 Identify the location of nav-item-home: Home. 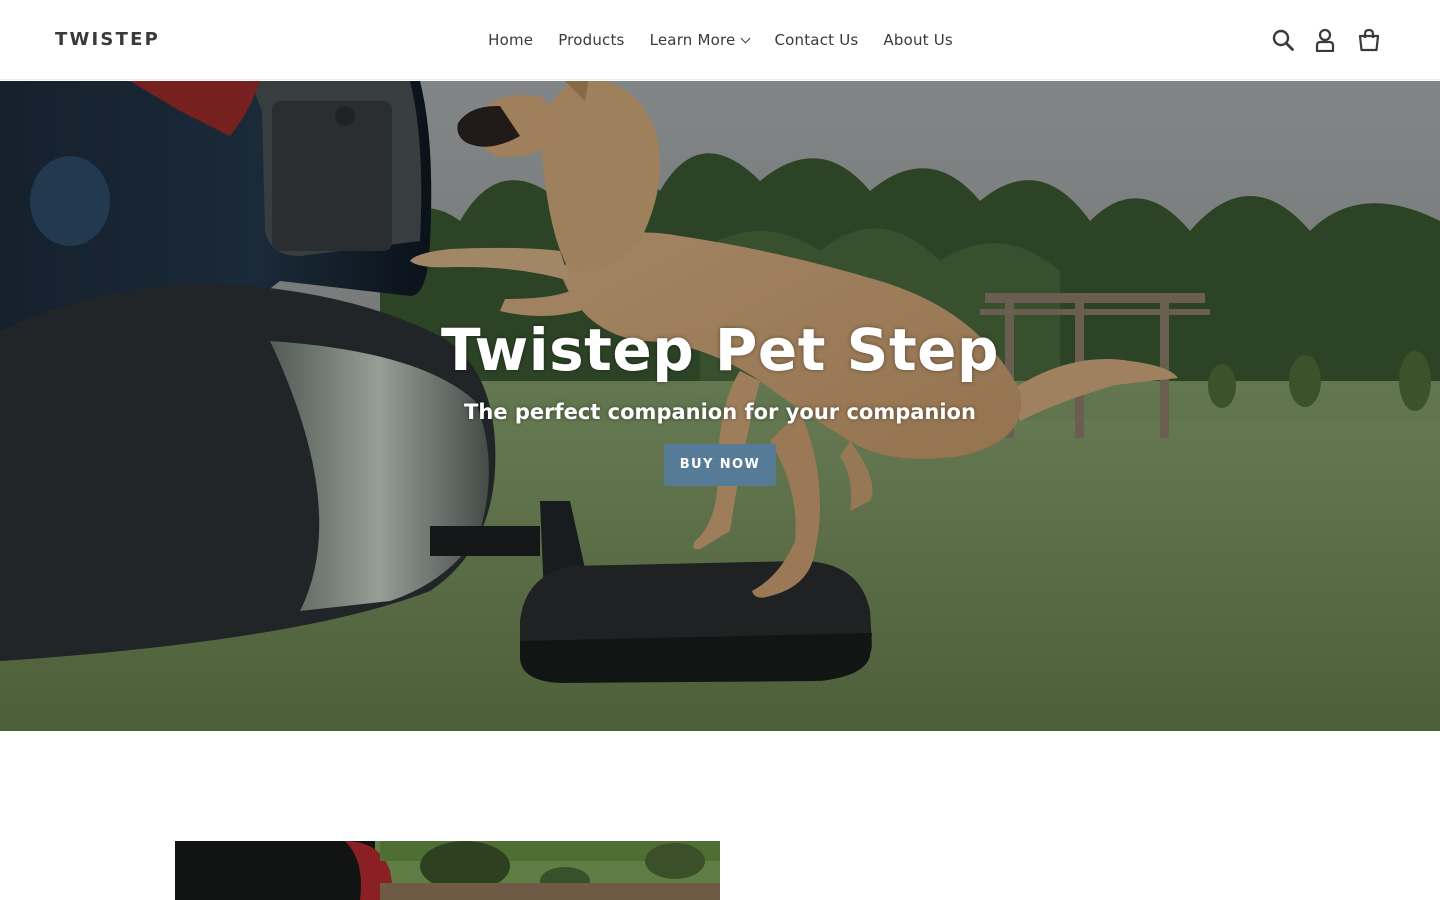
(510, 40).